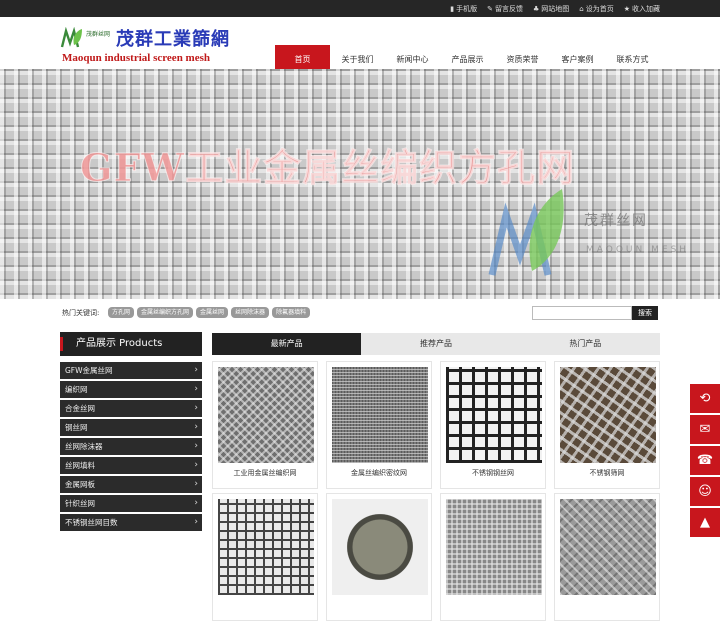 The height and width of the screenshot is (621, 720). I want to click on sidebar-item: 针织丝网 ›, so click(131, 503).